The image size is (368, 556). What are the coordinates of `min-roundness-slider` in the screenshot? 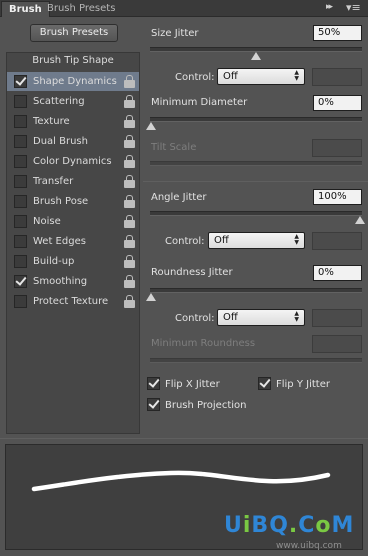 It's located at (256, 360).